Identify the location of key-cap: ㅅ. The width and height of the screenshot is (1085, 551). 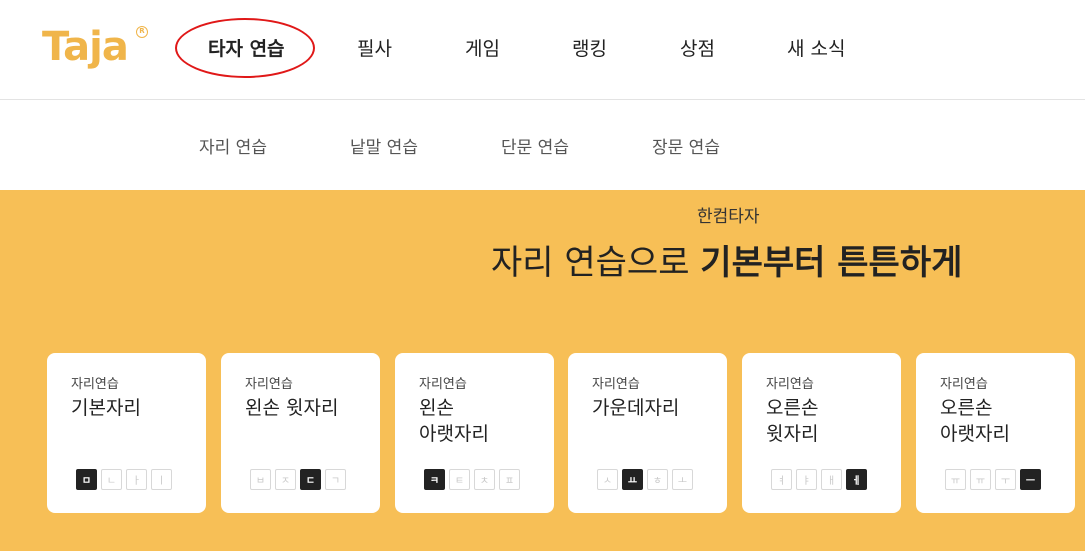
(607, 479).